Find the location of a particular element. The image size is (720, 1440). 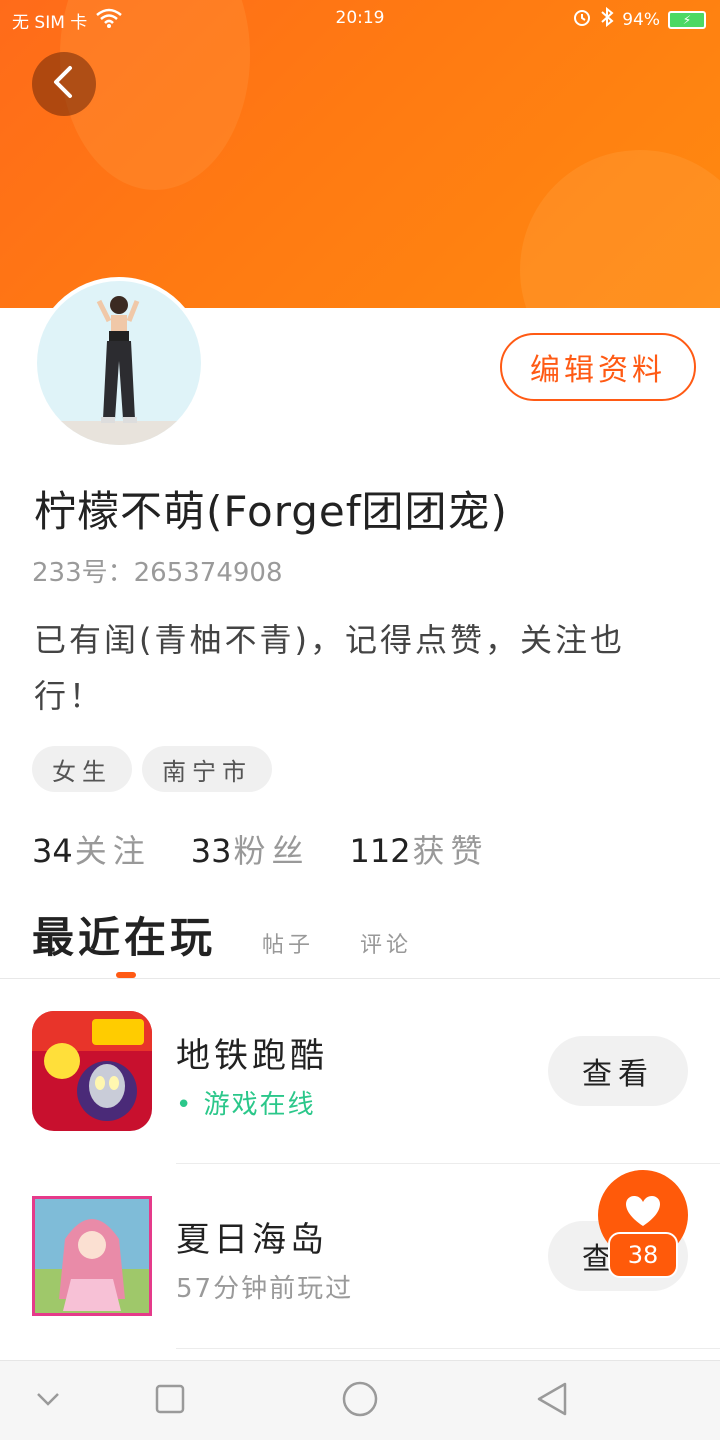

likes-count: 112 is located at coordinates (380, 851).